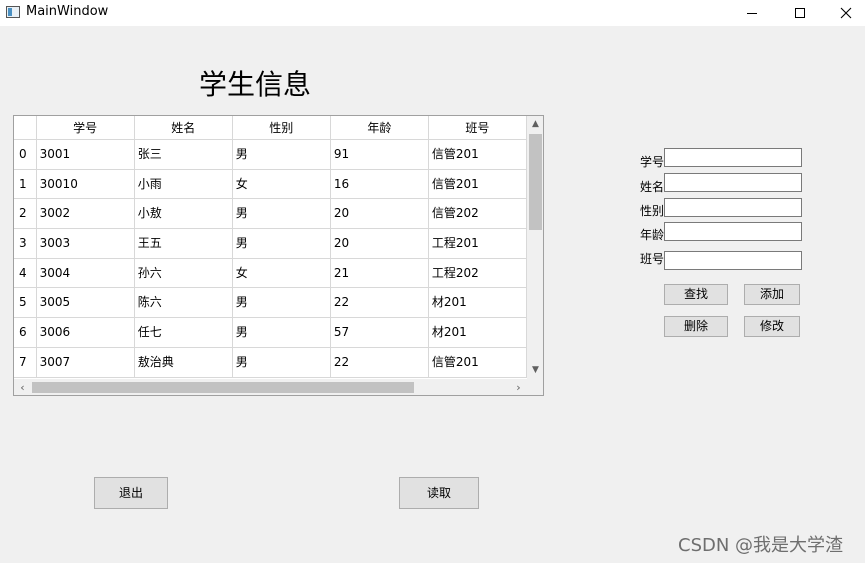  Describe the element at coordinates (25, 362) in the screenshot. I see `row-header: 7` at that location.